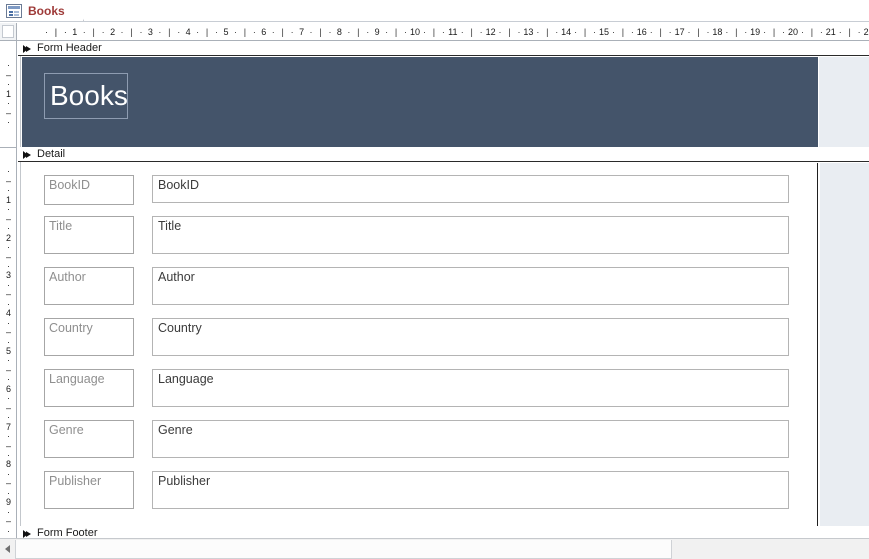 The height and width of the screenshot is (559, 869). What do you see at coordinates (470, 388) in the screenshot?
I see `field-textbox-language: Language` at bounding box center [470, 388].